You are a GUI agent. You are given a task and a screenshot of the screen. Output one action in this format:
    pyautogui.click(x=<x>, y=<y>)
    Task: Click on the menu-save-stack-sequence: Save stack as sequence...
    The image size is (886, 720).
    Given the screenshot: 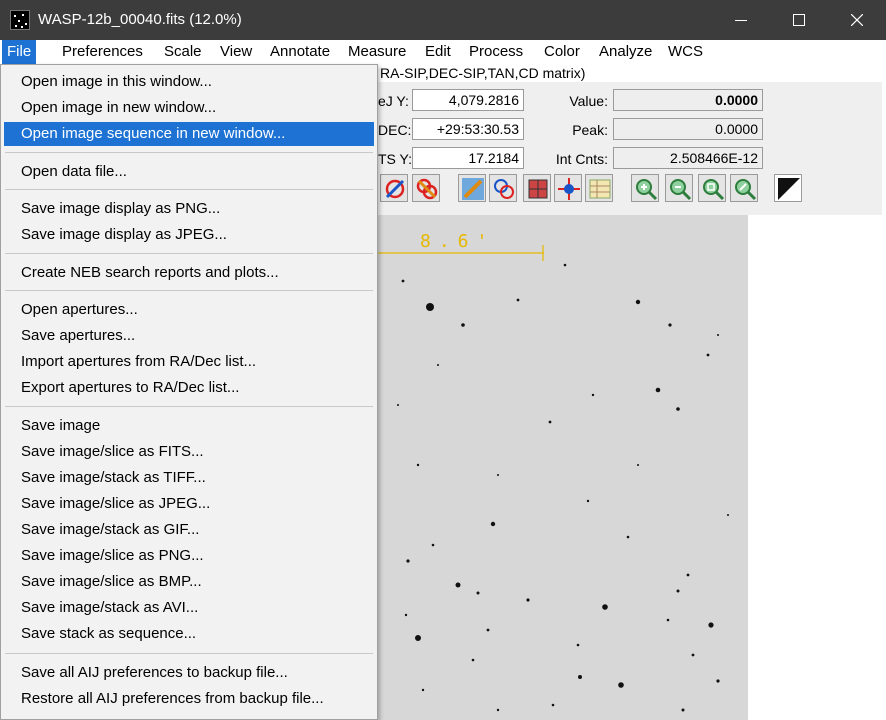 What is the action you would take?
    pyautogui.click(x=189, y=634)
    